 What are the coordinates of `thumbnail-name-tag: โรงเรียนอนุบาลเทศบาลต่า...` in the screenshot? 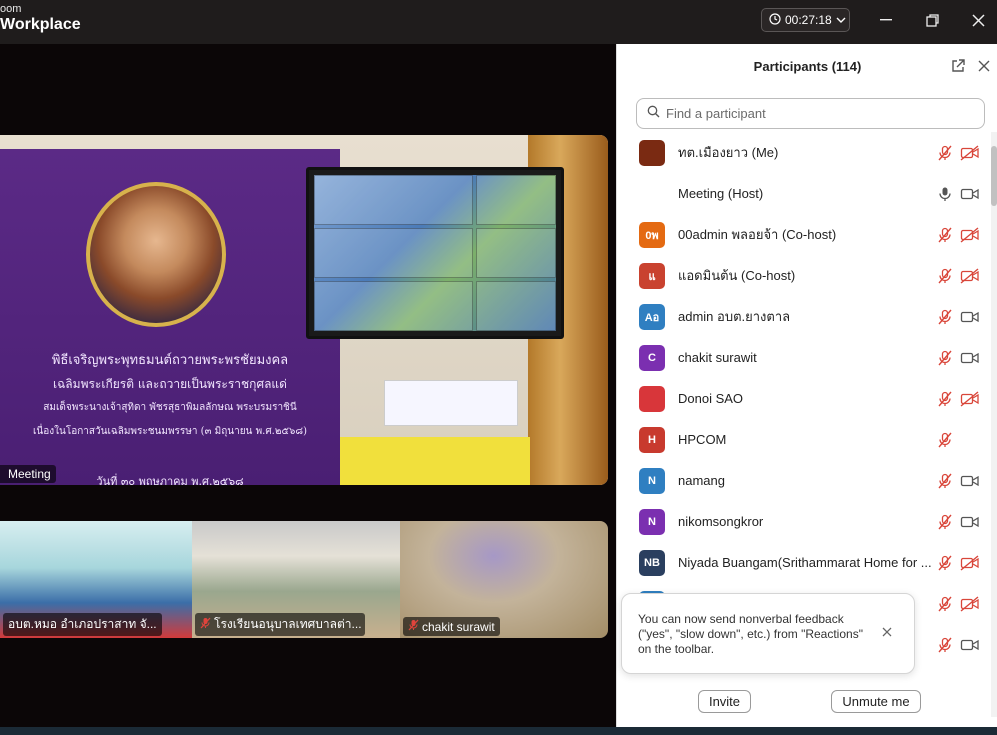 It's located at (280, 624).